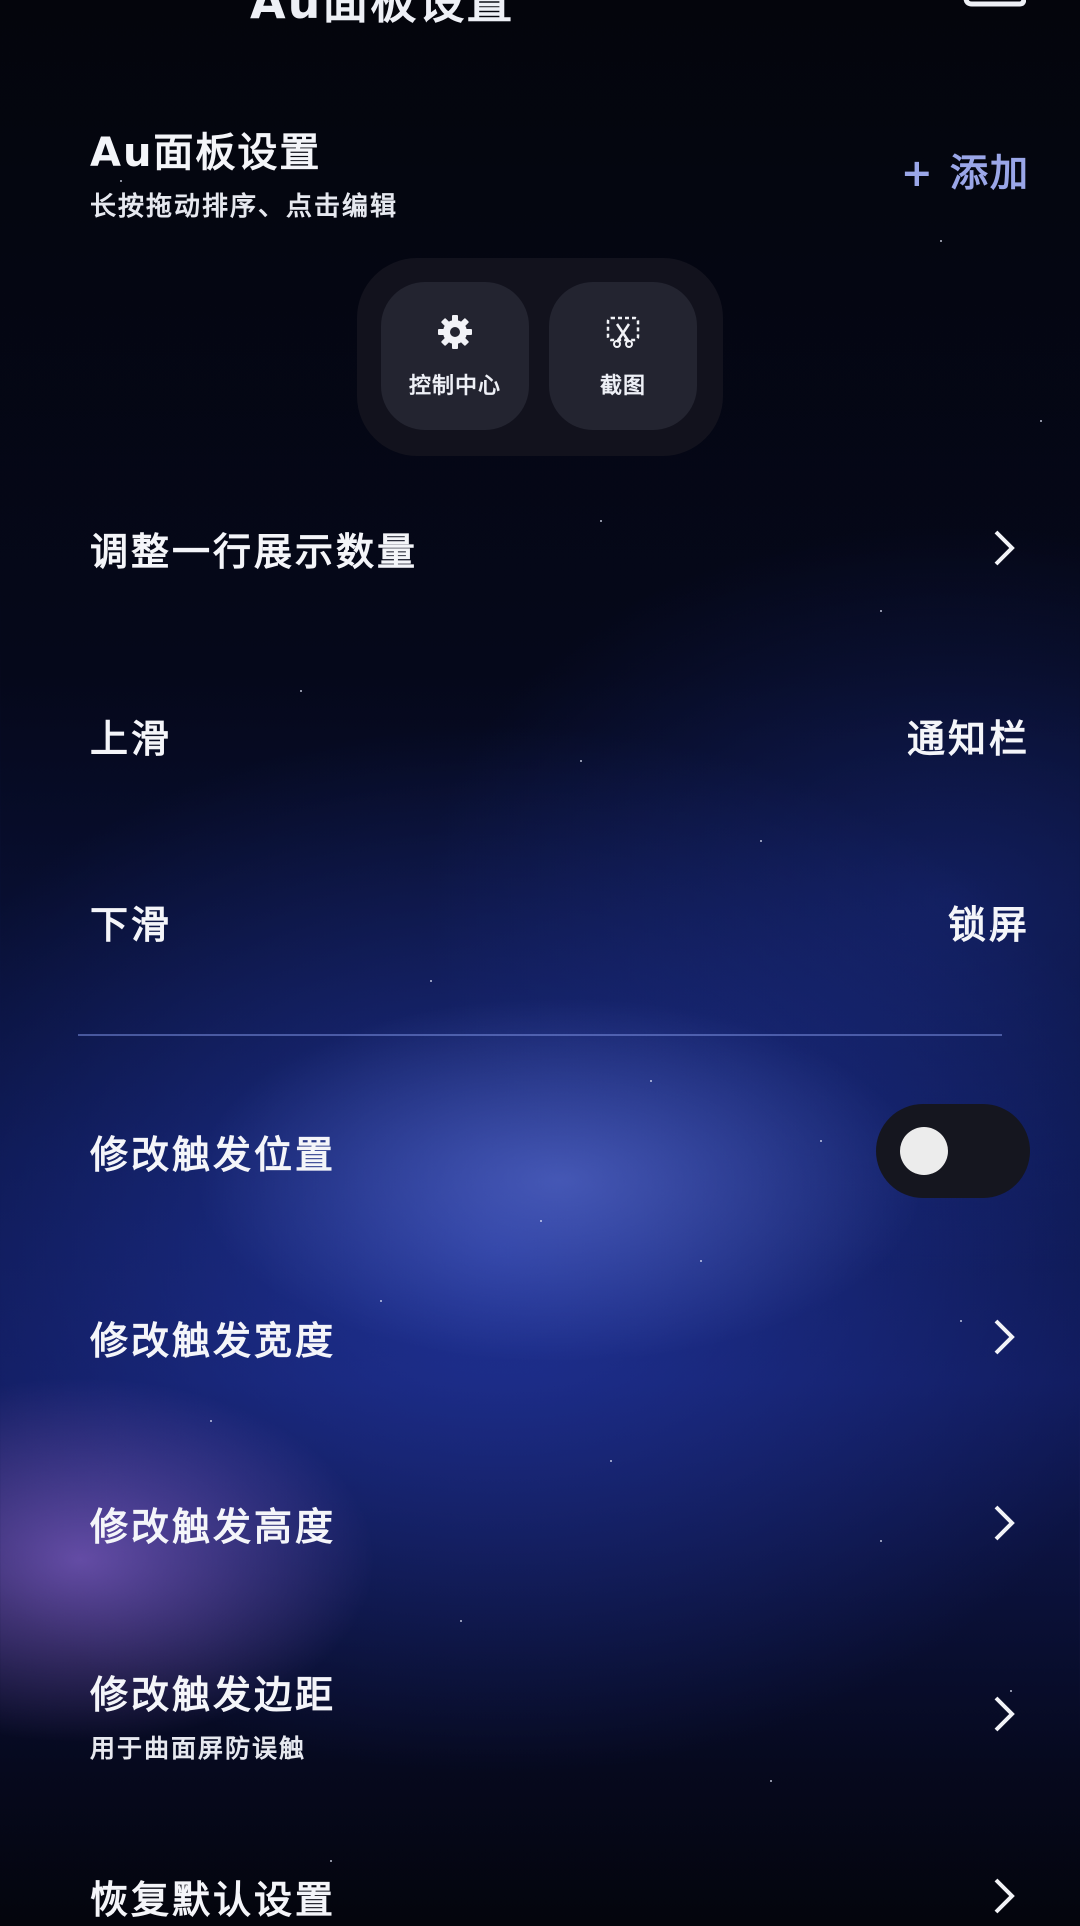 Image resolution: width=1080 pixels, height=1926 pixels. Describe the element at coordinates (953, 1151) in the screenshot. I see `trigger-position-toggle` at that location.